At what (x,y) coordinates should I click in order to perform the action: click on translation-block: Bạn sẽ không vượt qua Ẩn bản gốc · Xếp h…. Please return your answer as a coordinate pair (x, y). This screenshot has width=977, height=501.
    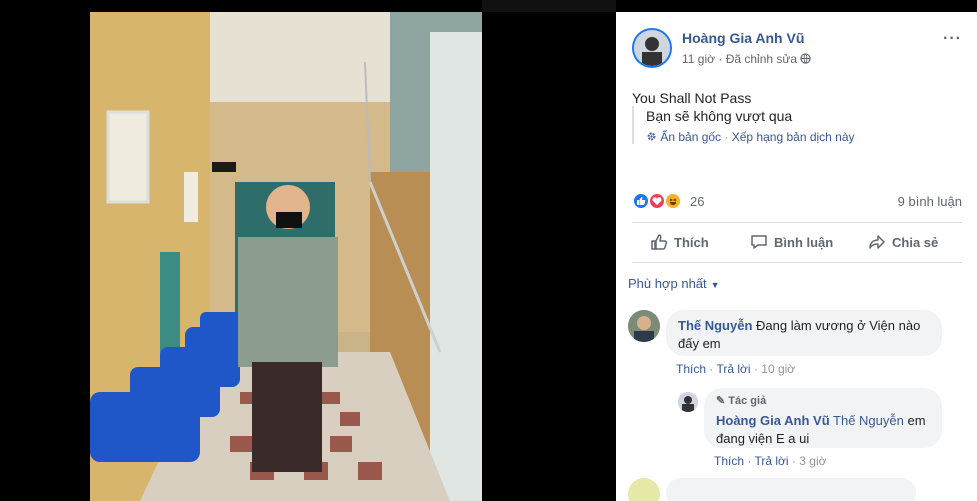
    Looking at the image, I should click on (792, 125).